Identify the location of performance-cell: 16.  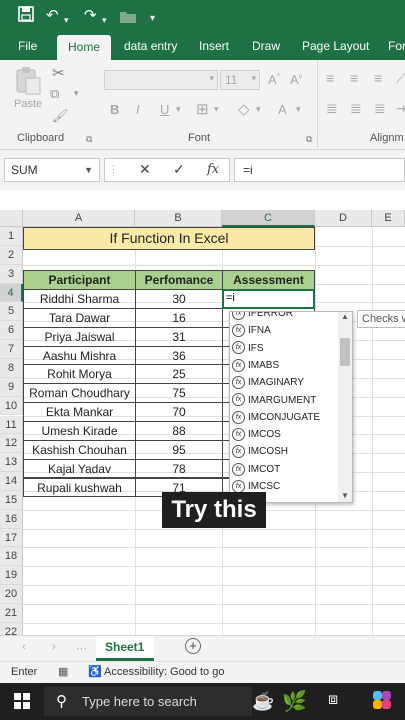
(179, 317).